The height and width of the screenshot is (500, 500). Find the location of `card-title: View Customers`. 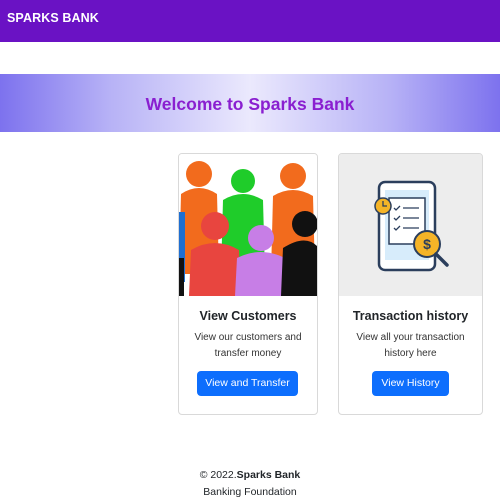

card-title: View Customers is located at coordinates (248, 316).